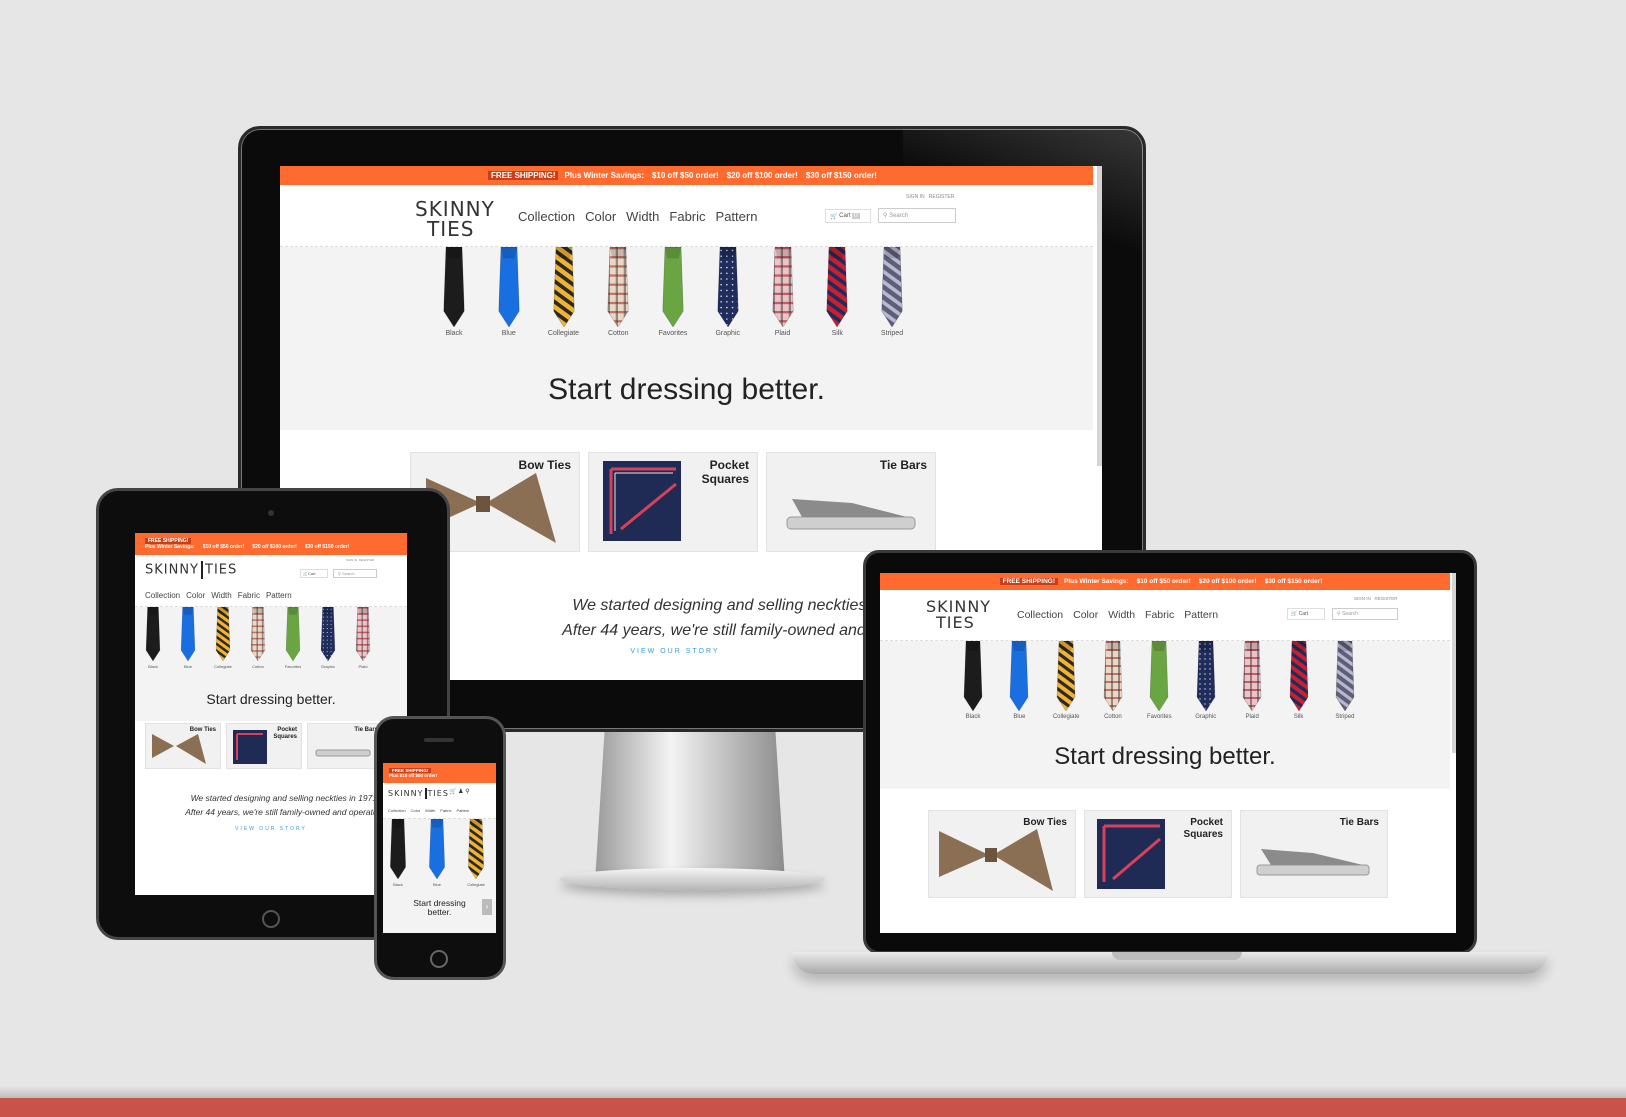 This screenshot has height=1117, width=1626. What do you see at coordinates (271, 919) in the screenshot?
I see `tablet-home-button` at bounding box center [271, 919].